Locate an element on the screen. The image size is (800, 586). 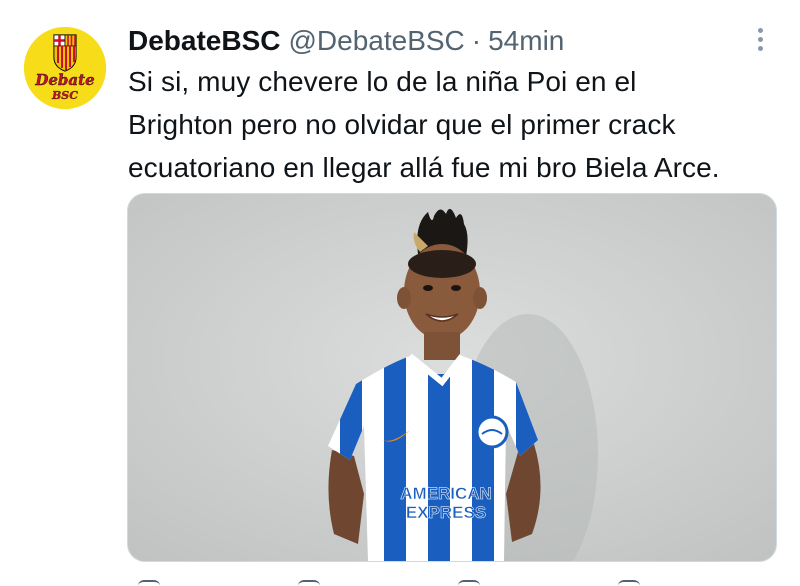
club-crest-icon is located at coordinates (492, 432).